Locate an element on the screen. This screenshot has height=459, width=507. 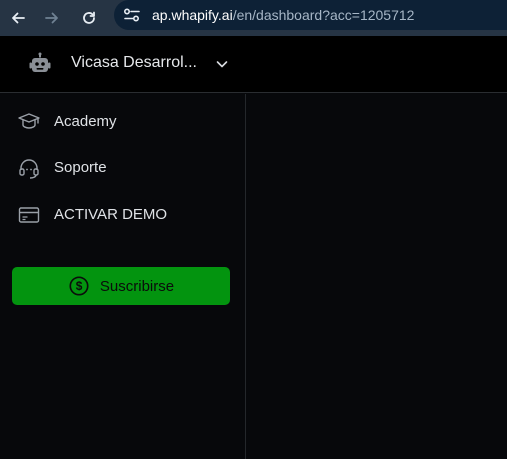
reload-icon is located at coordinates (89, 17).